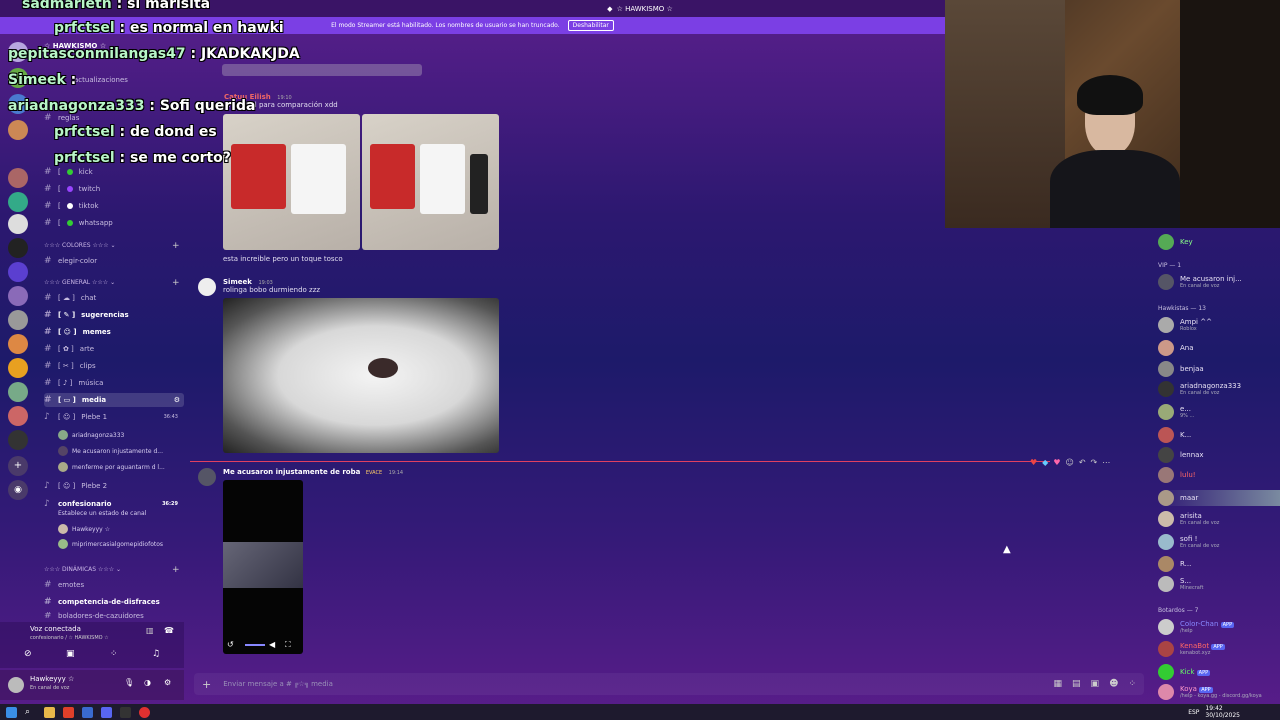 The image size is (1280, 720). I want to click on disconnect-icon: ☎, so click(169, 630).